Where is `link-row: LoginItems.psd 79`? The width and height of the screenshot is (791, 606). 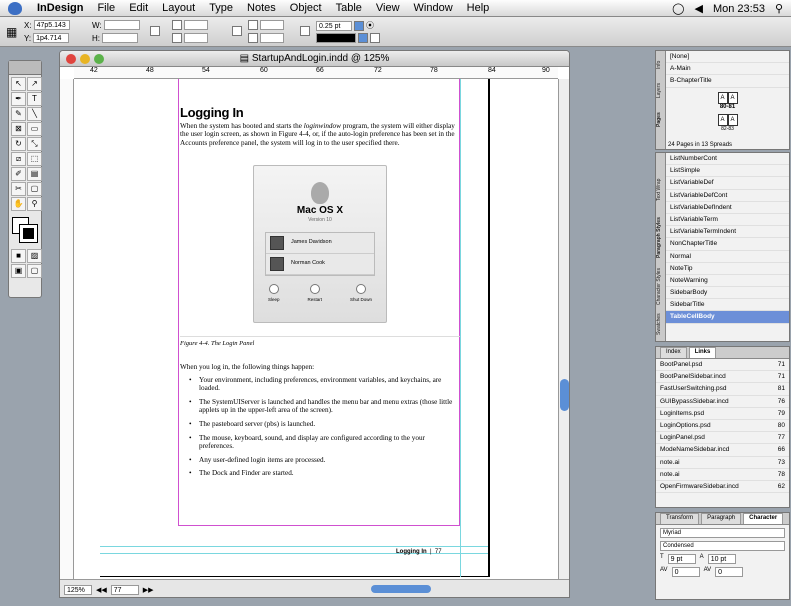
link-row: LoginItems.psd 79 is located at coordinates (722, 414).